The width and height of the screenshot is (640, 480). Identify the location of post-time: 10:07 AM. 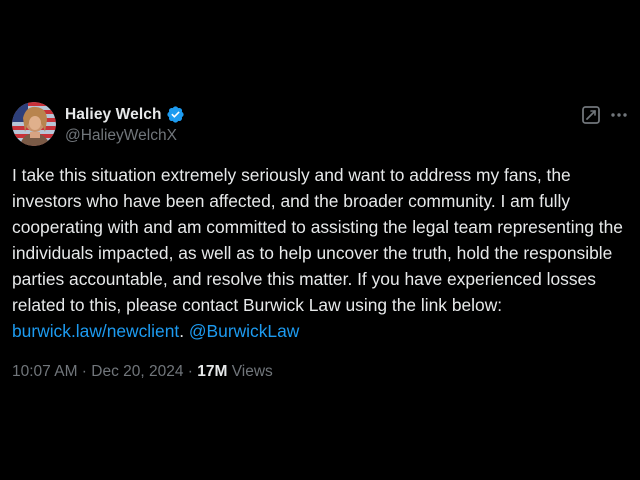
(45, 371).